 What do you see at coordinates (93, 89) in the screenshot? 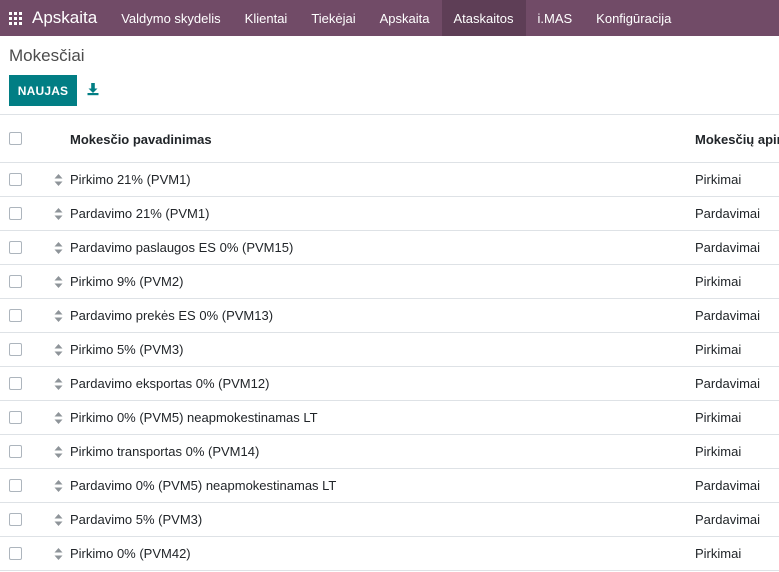
I see `download-icon` at bounding box center [93, 89].